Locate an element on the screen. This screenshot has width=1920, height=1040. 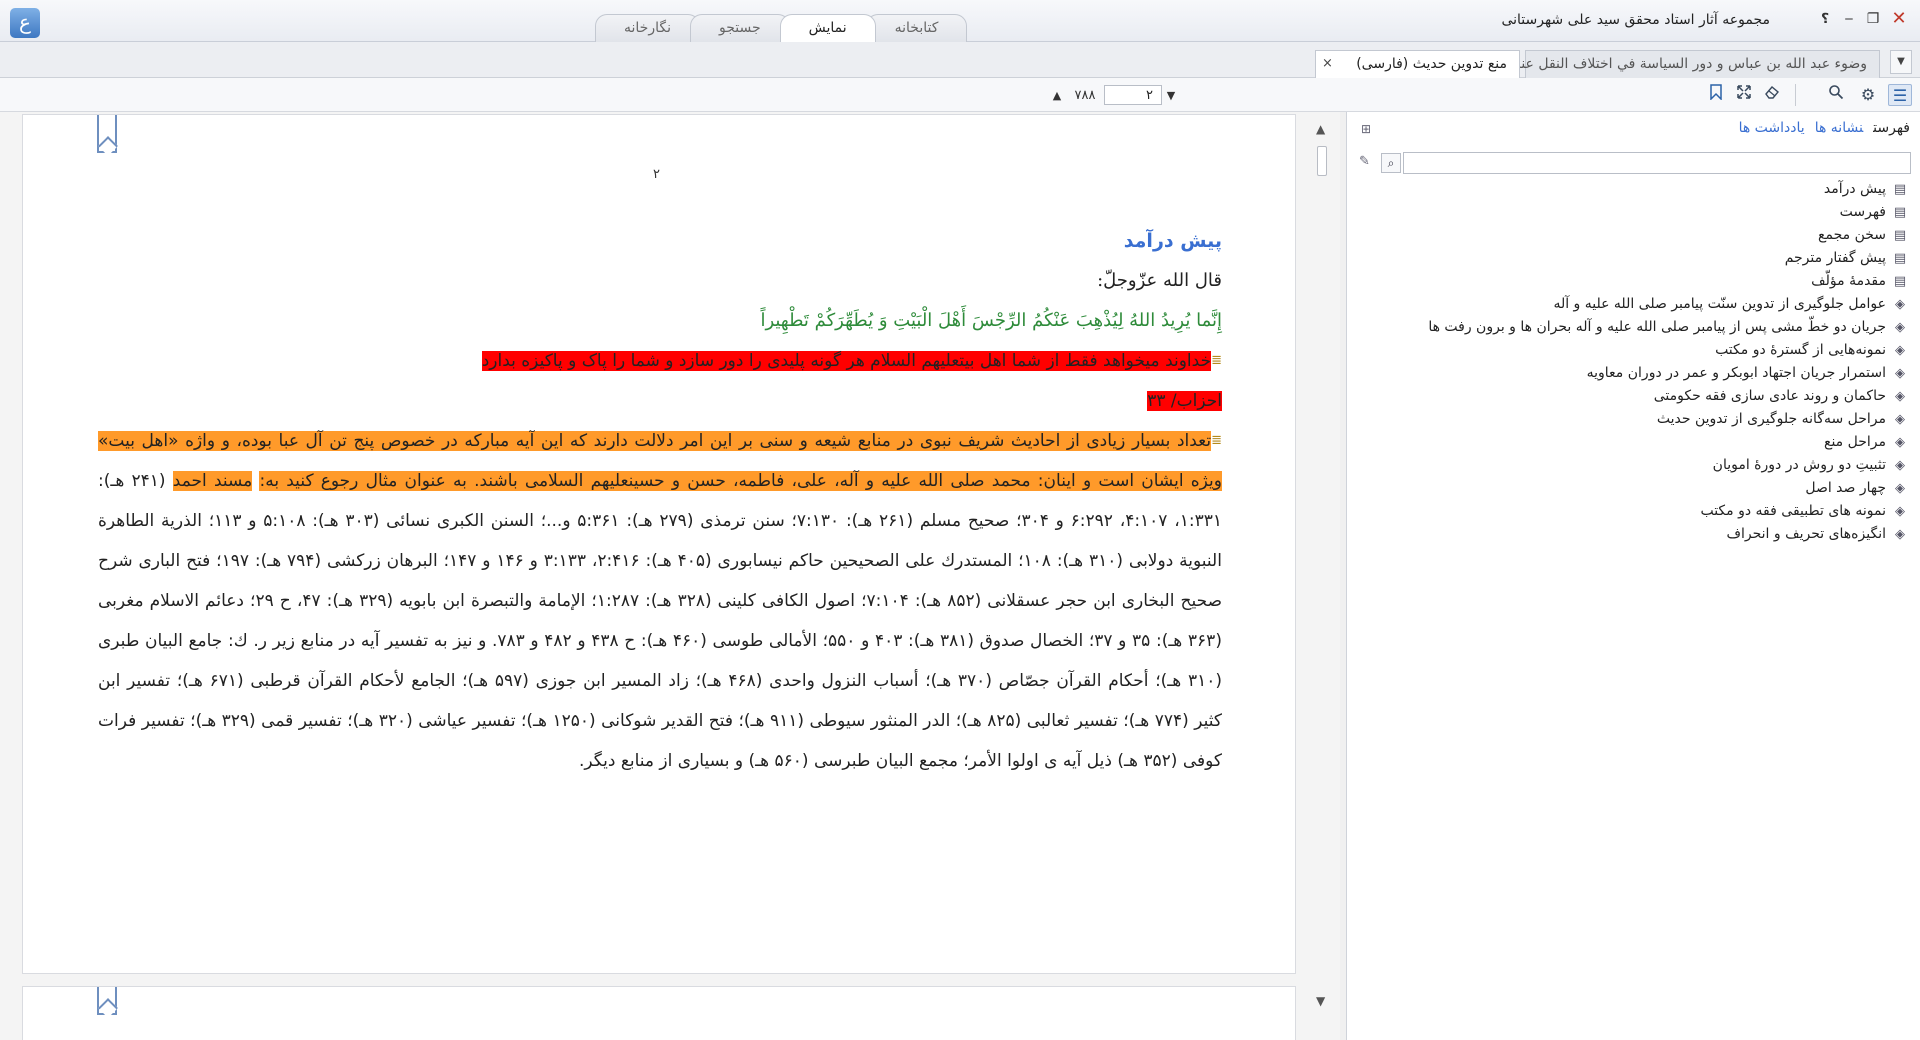
close-button: ✕ is located at coordinates (1899, 20).